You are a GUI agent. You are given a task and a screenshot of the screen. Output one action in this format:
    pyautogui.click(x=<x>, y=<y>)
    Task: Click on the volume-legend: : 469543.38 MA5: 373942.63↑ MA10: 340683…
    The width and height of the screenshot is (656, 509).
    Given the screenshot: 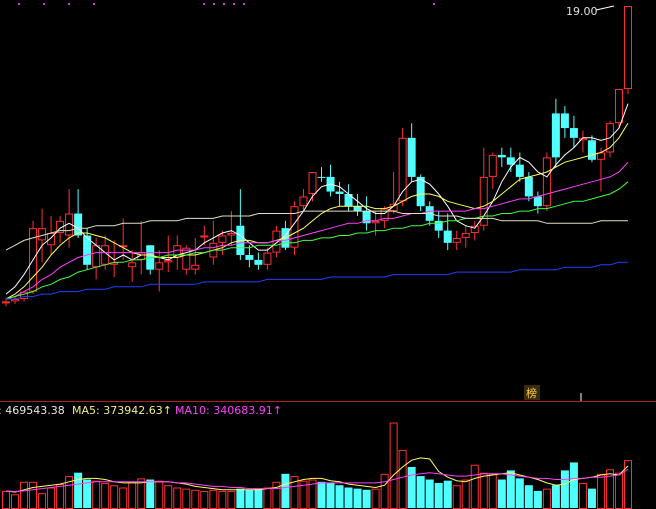 What is the action you would take?
    pyautogui.click(x=141, y=410)
    